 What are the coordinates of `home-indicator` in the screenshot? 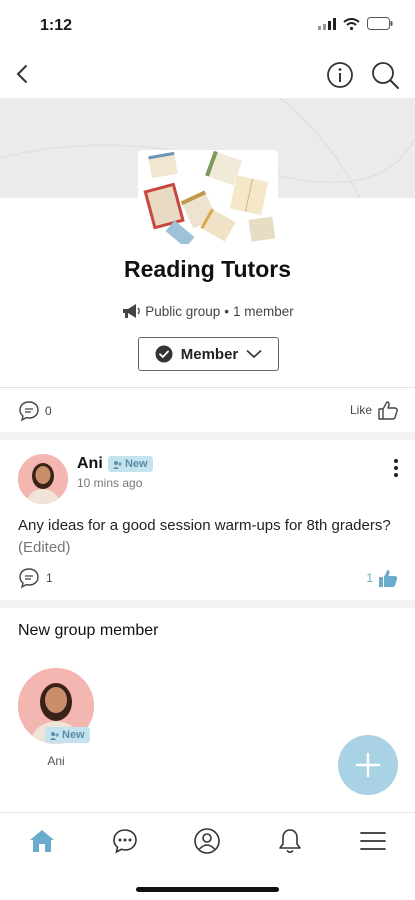 It's located at (207, 889).